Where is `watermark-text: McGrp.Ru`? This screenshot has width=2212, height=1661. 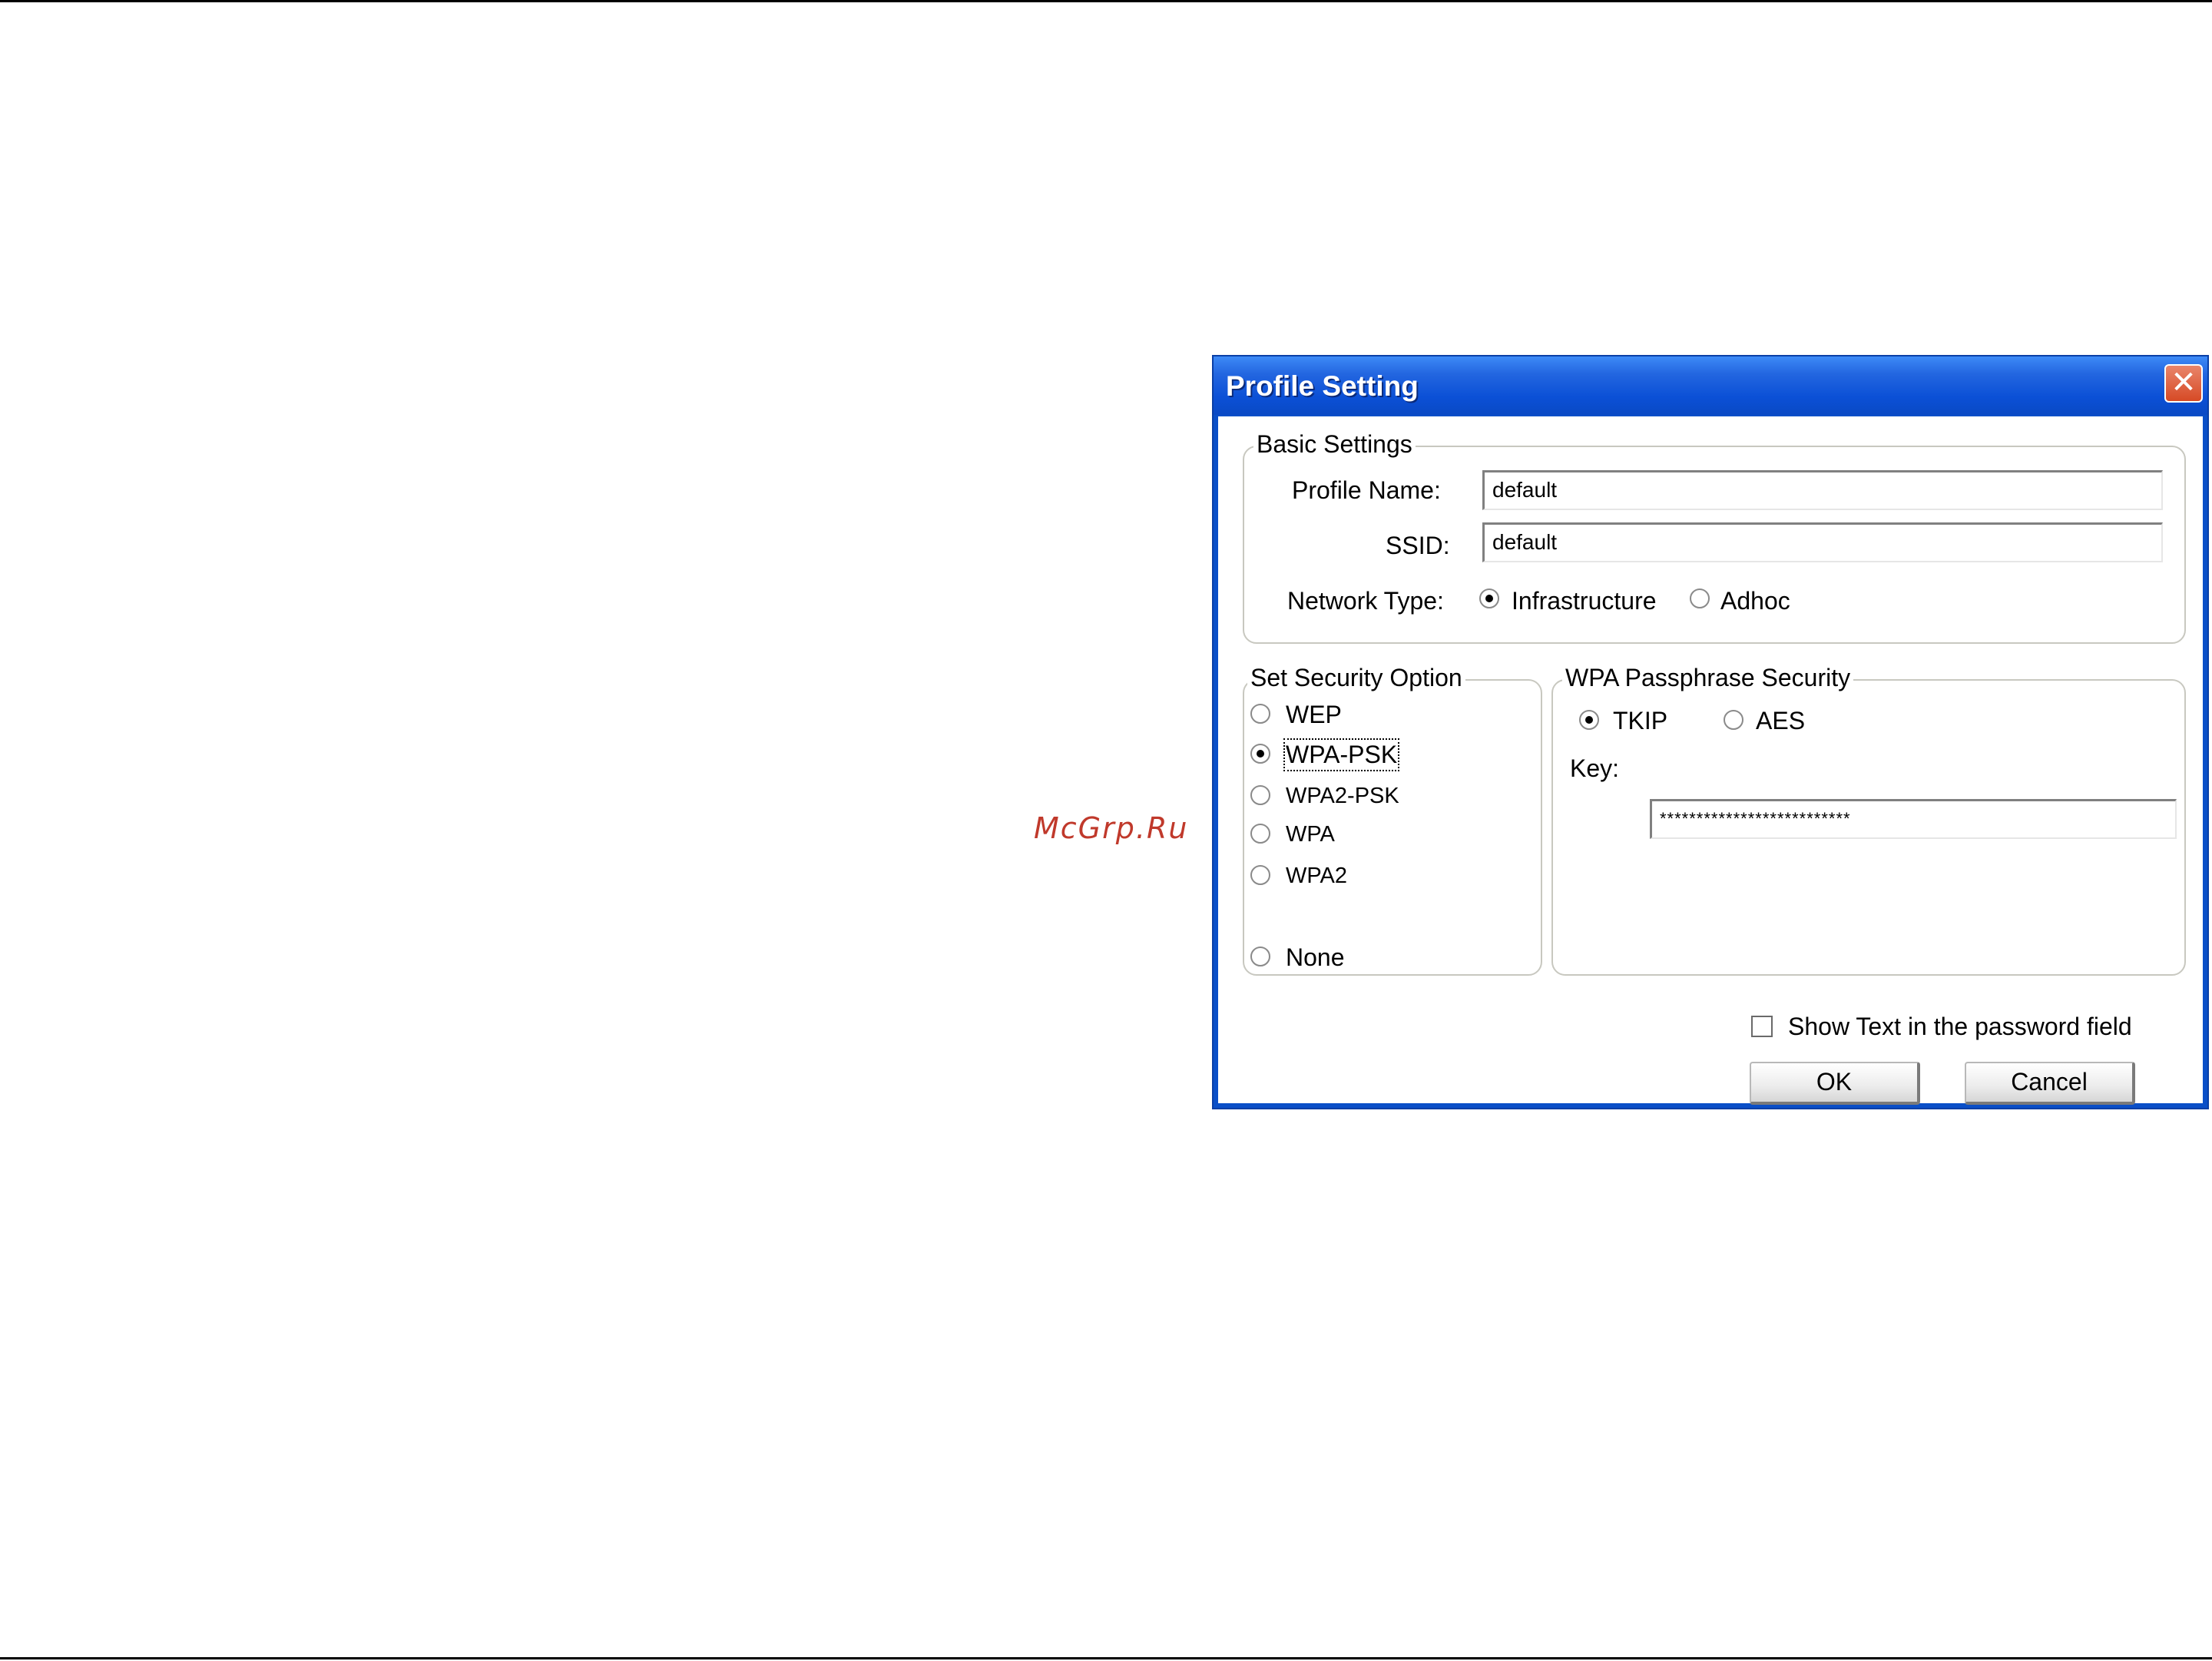 watermark-text: McGrp.Ru is located at coordinates (1111, 828).